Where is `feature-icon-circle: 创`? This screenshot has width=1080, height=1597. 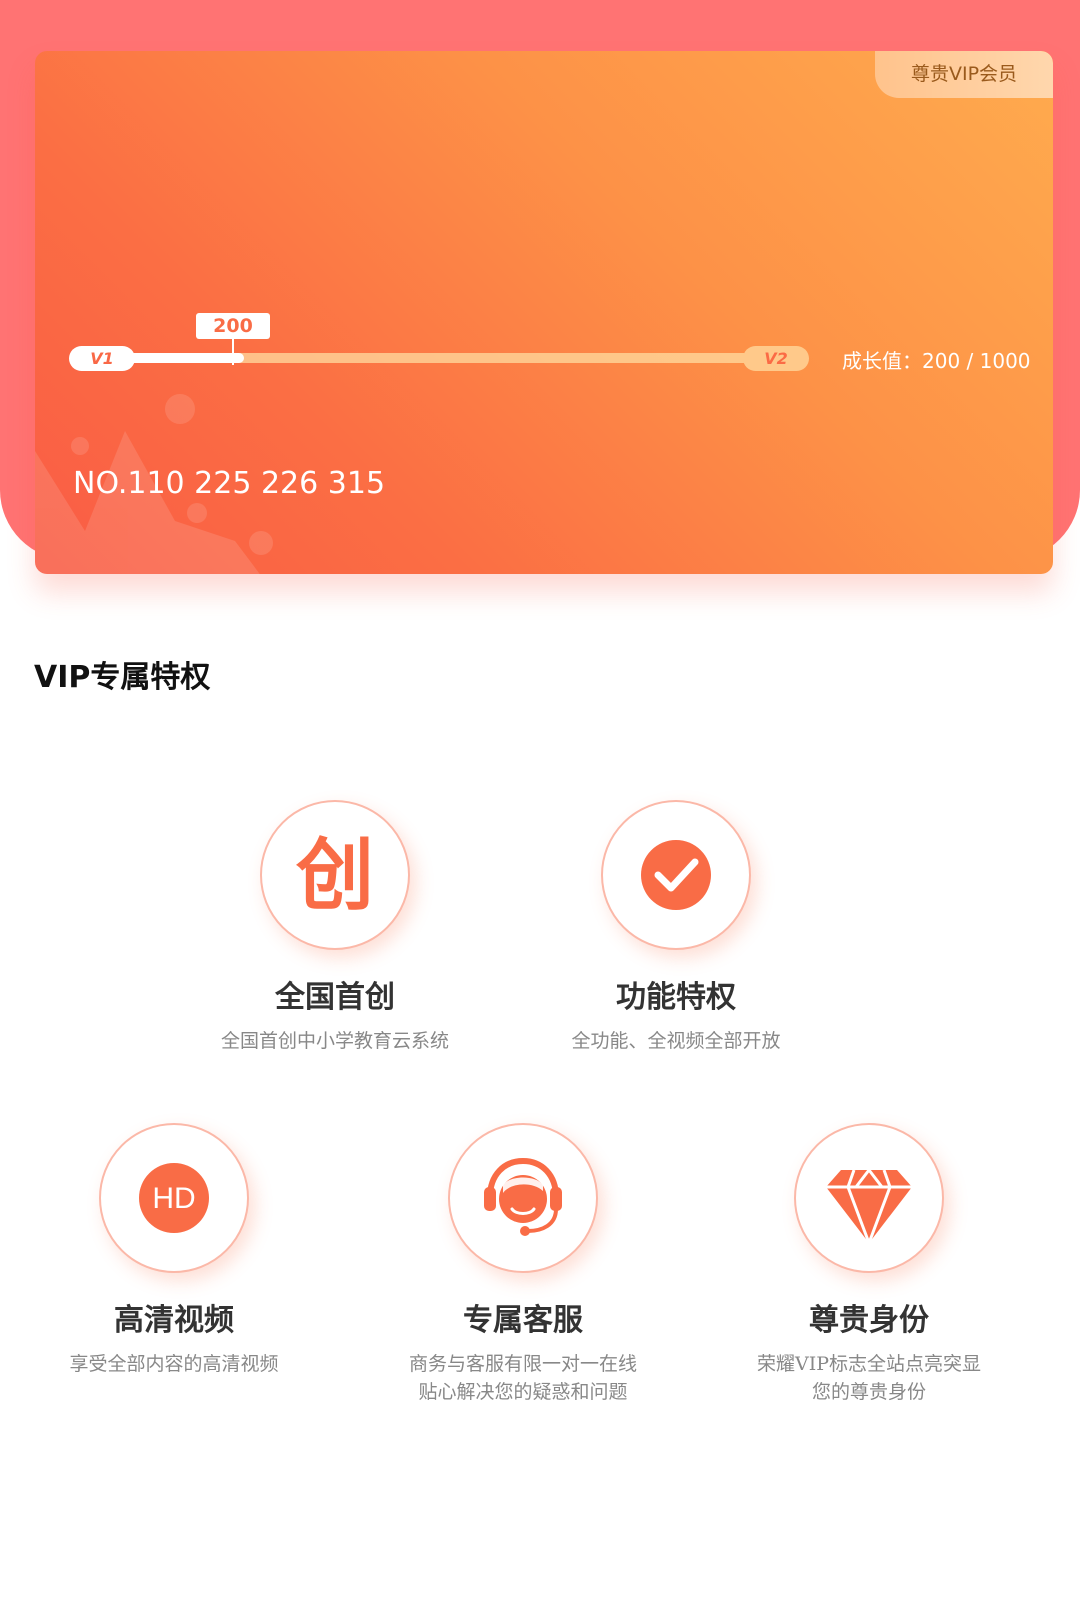
feature-icon-circle: 创 is located at coordinates (335, 875).